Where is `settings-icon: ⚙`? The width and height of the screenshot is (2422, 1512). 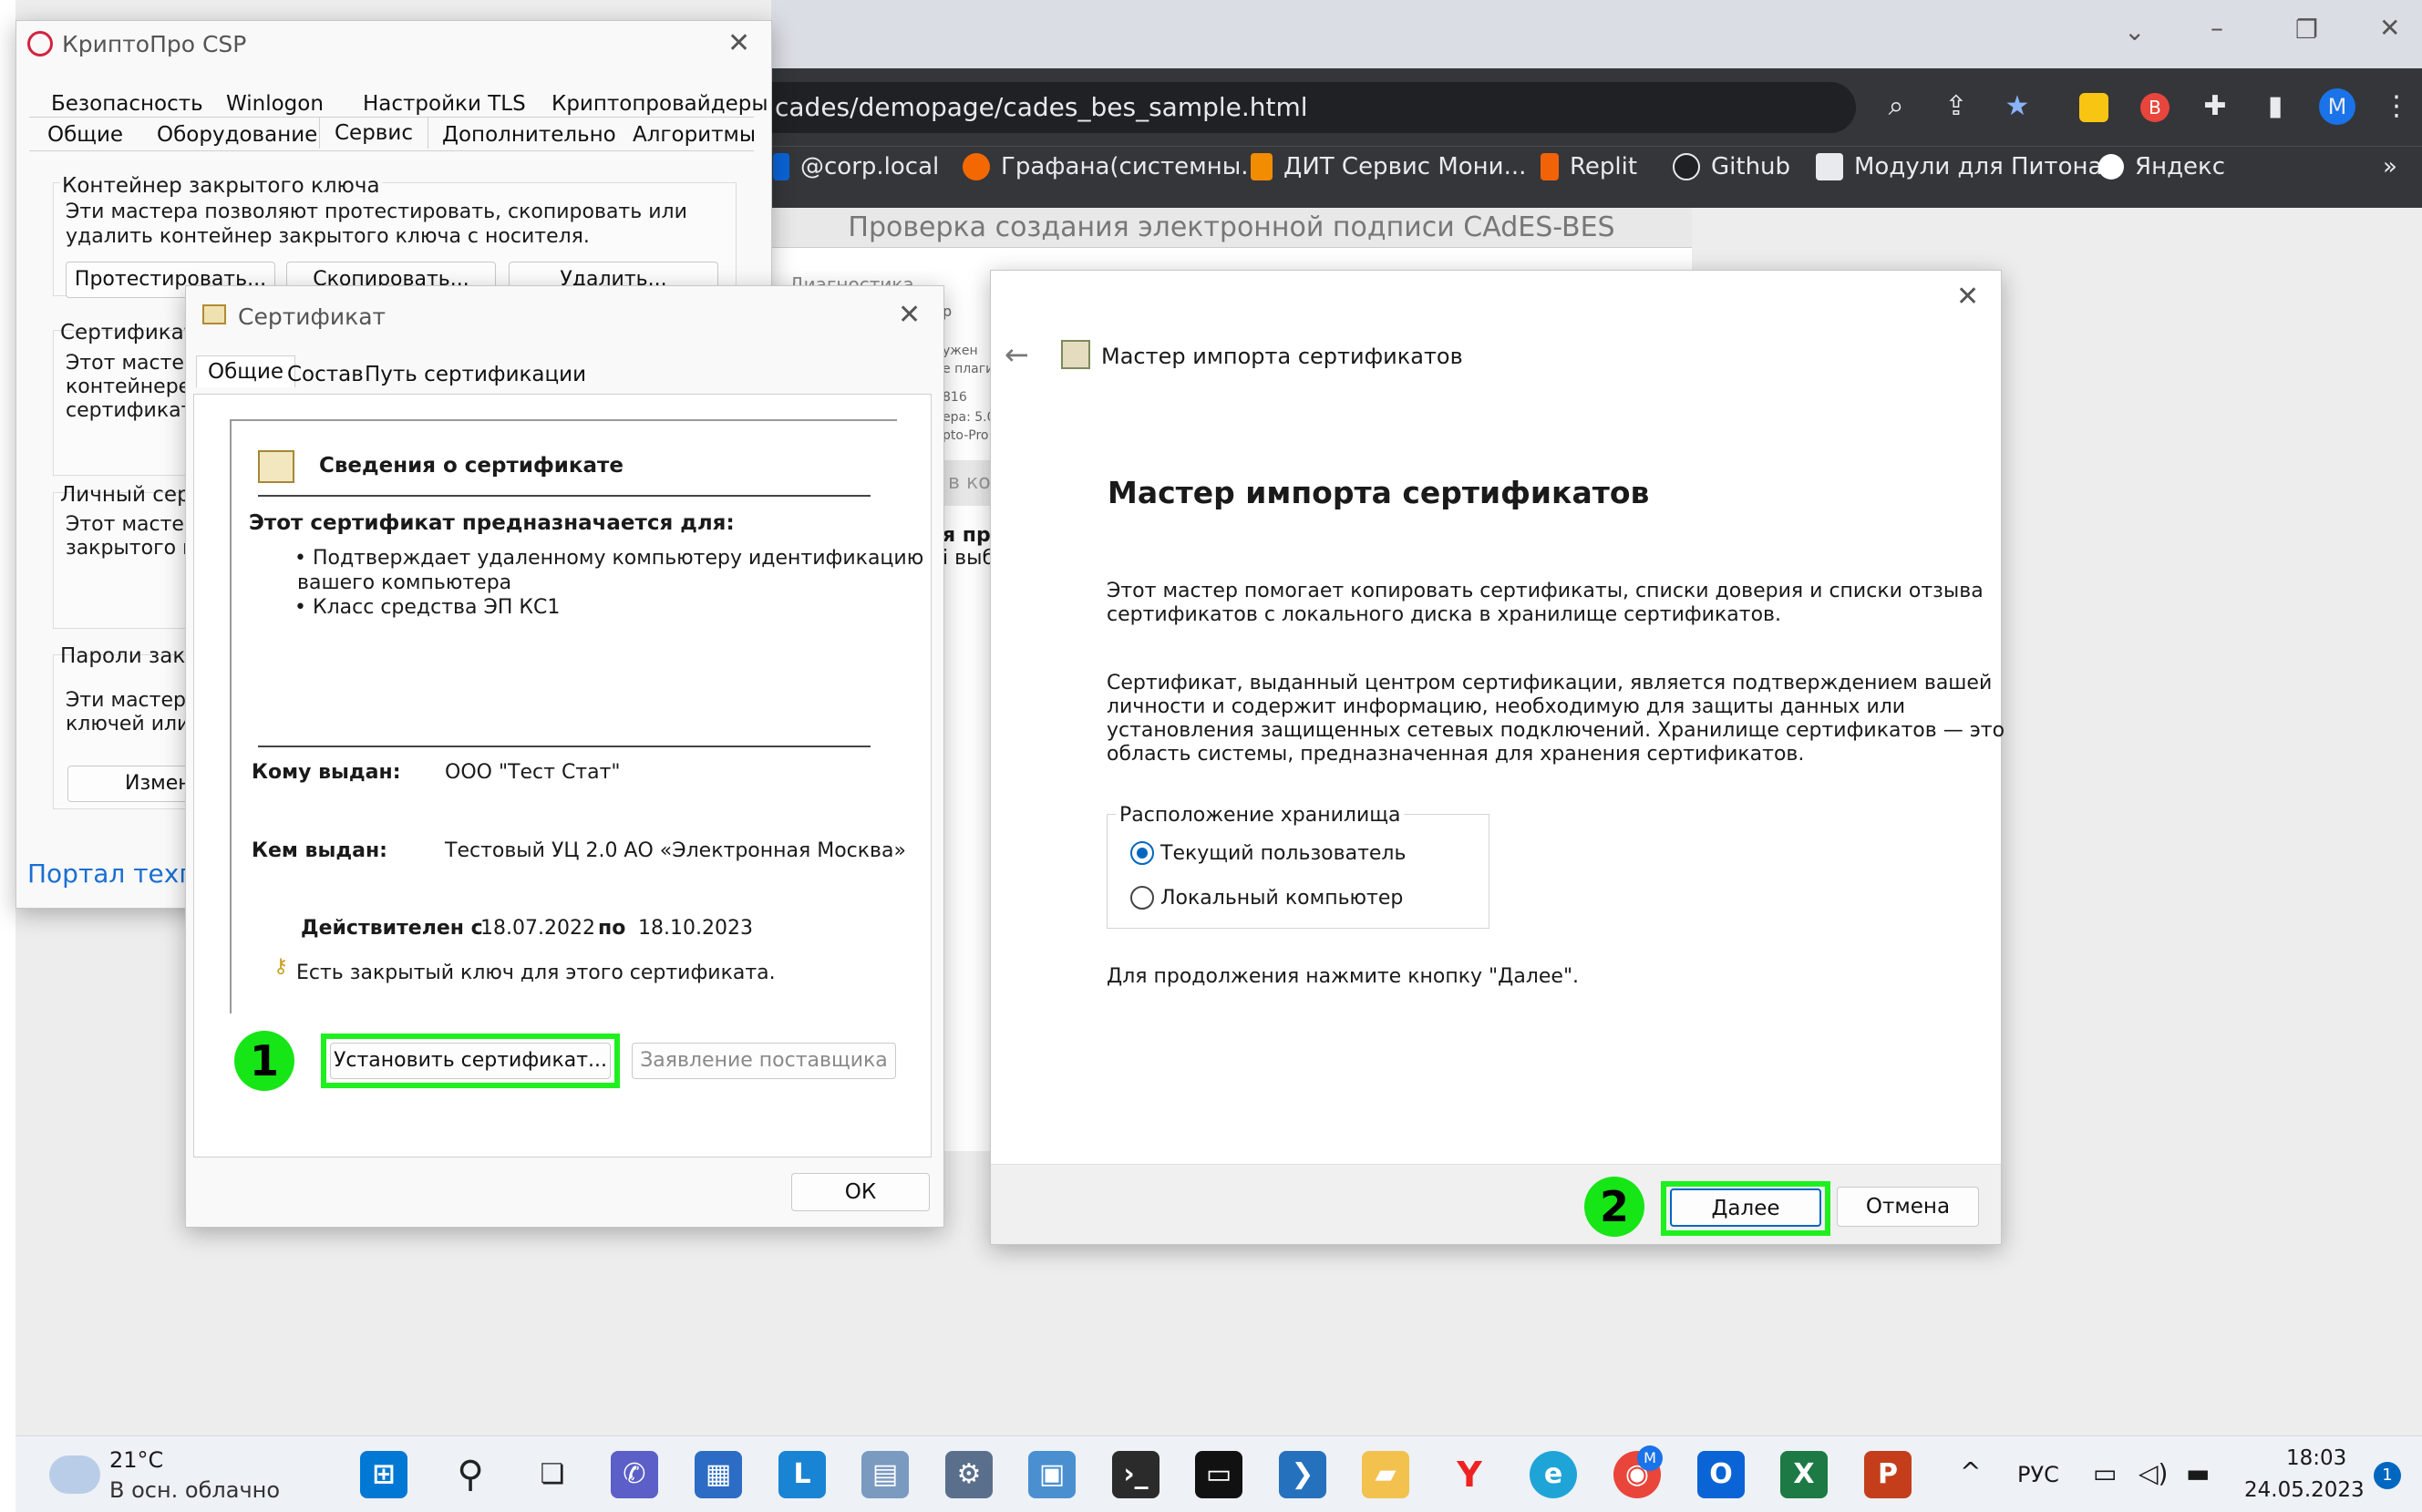 settings-icon: ⚙ is located at coordinates (969, 1474).